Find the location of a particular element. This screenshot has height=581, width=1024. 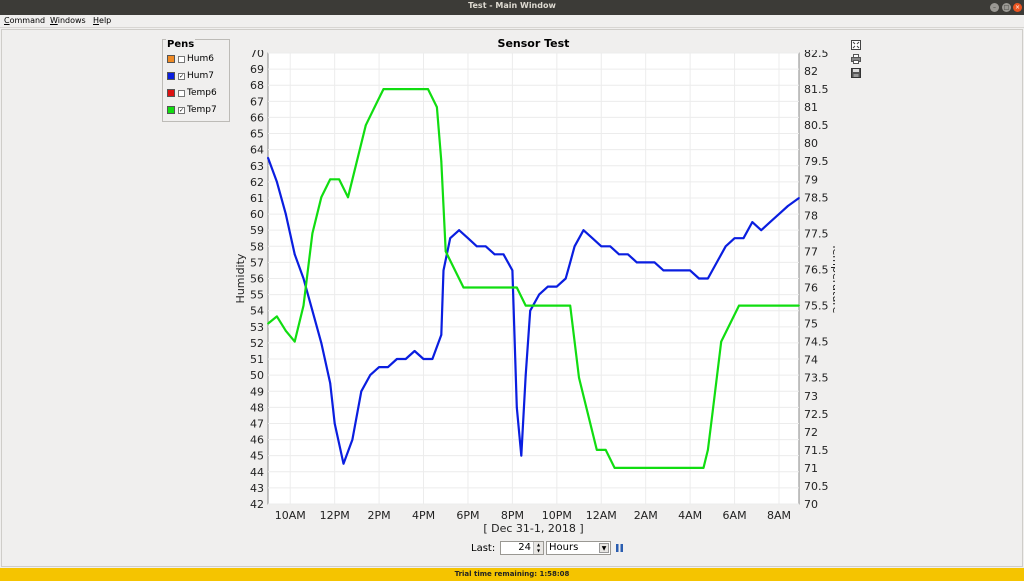

close-button: × is located at coordinates (1017, 7).